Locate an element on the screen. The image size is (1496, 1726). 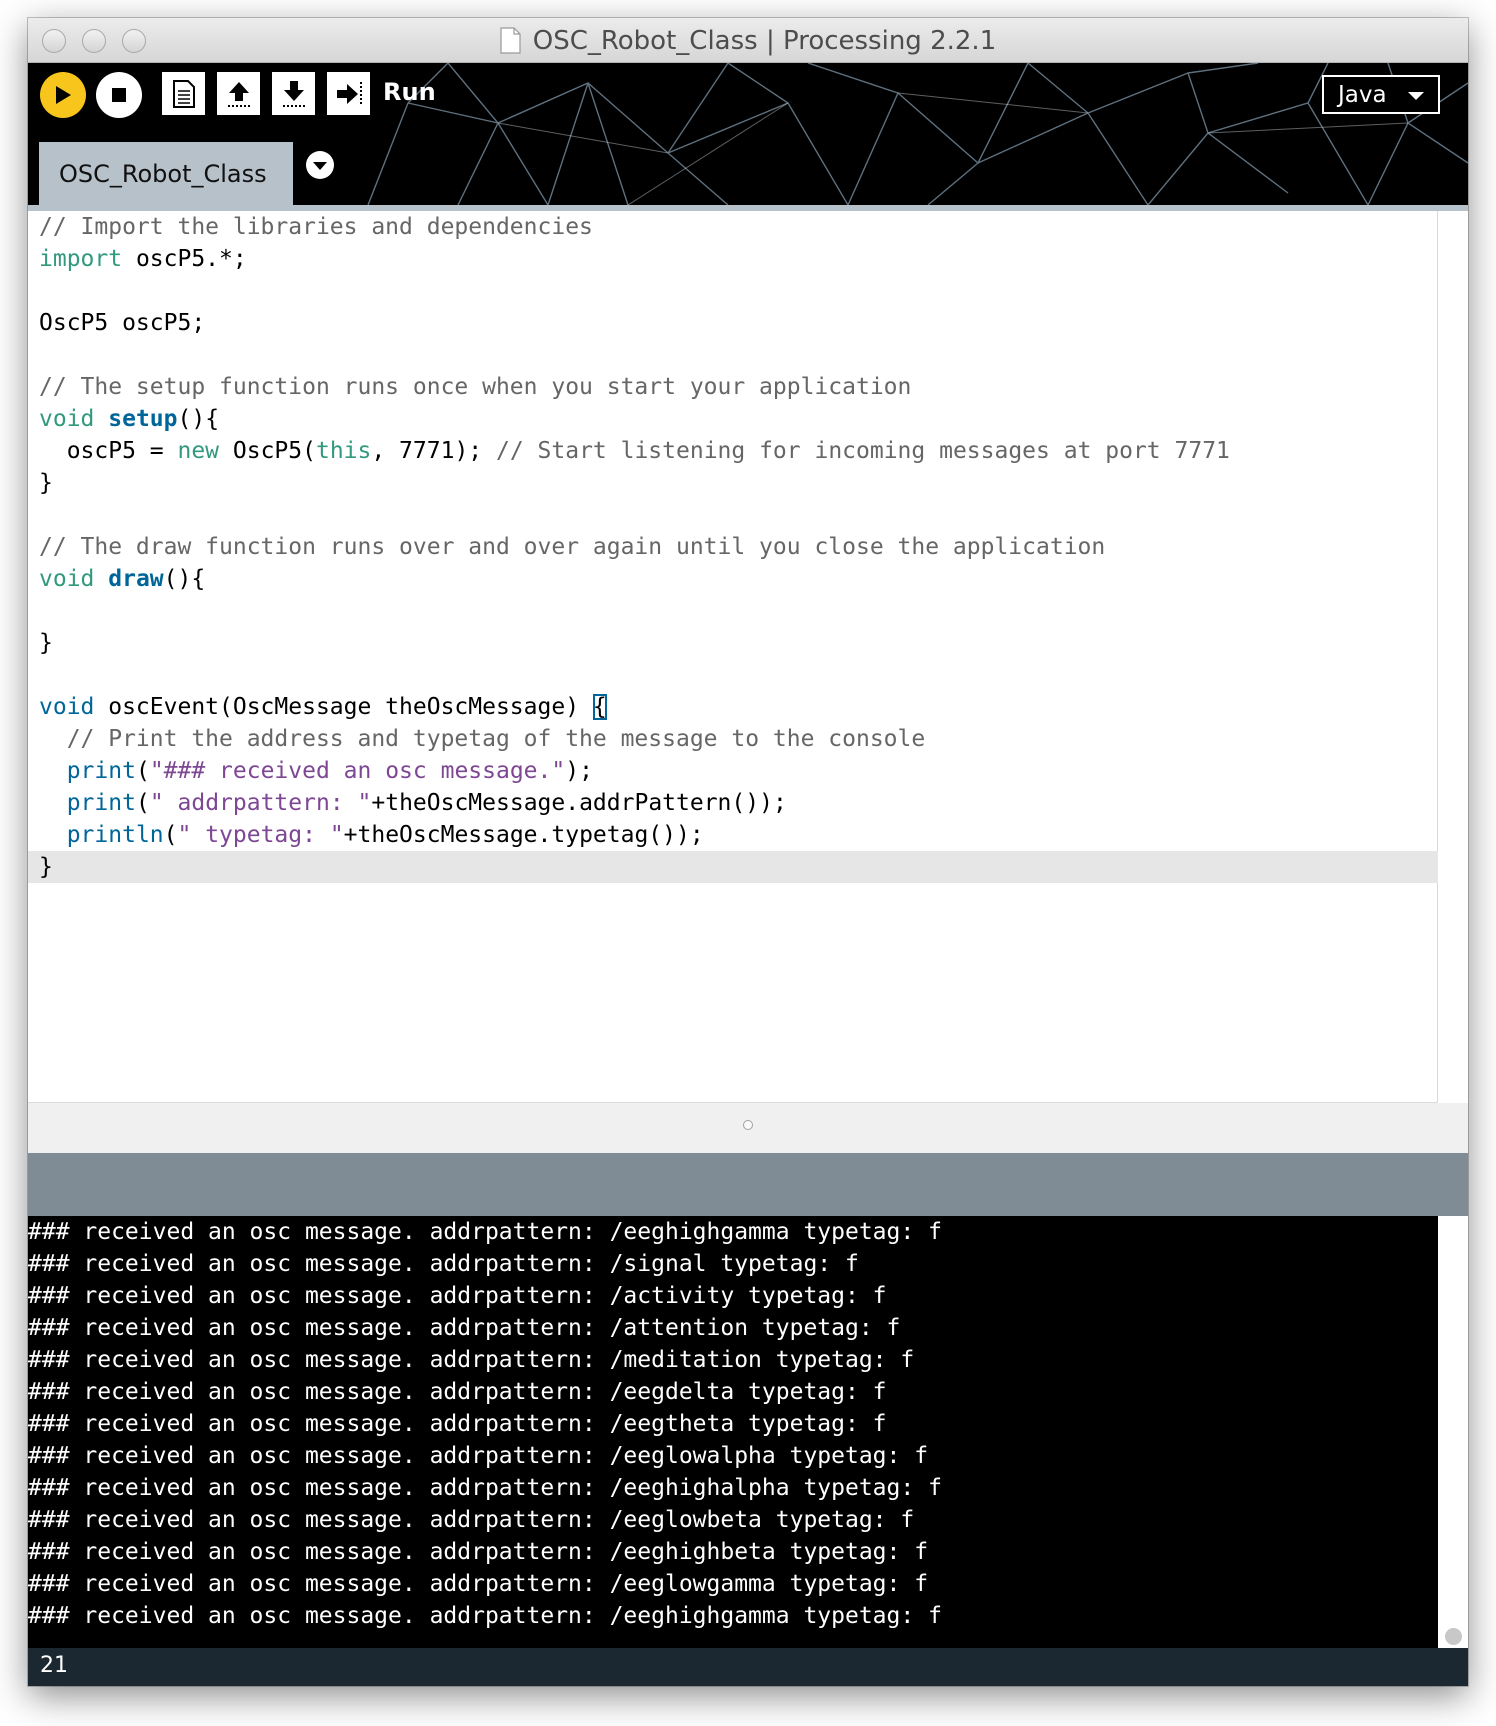
export-arrow-icon is located at coordinates (349, 93).